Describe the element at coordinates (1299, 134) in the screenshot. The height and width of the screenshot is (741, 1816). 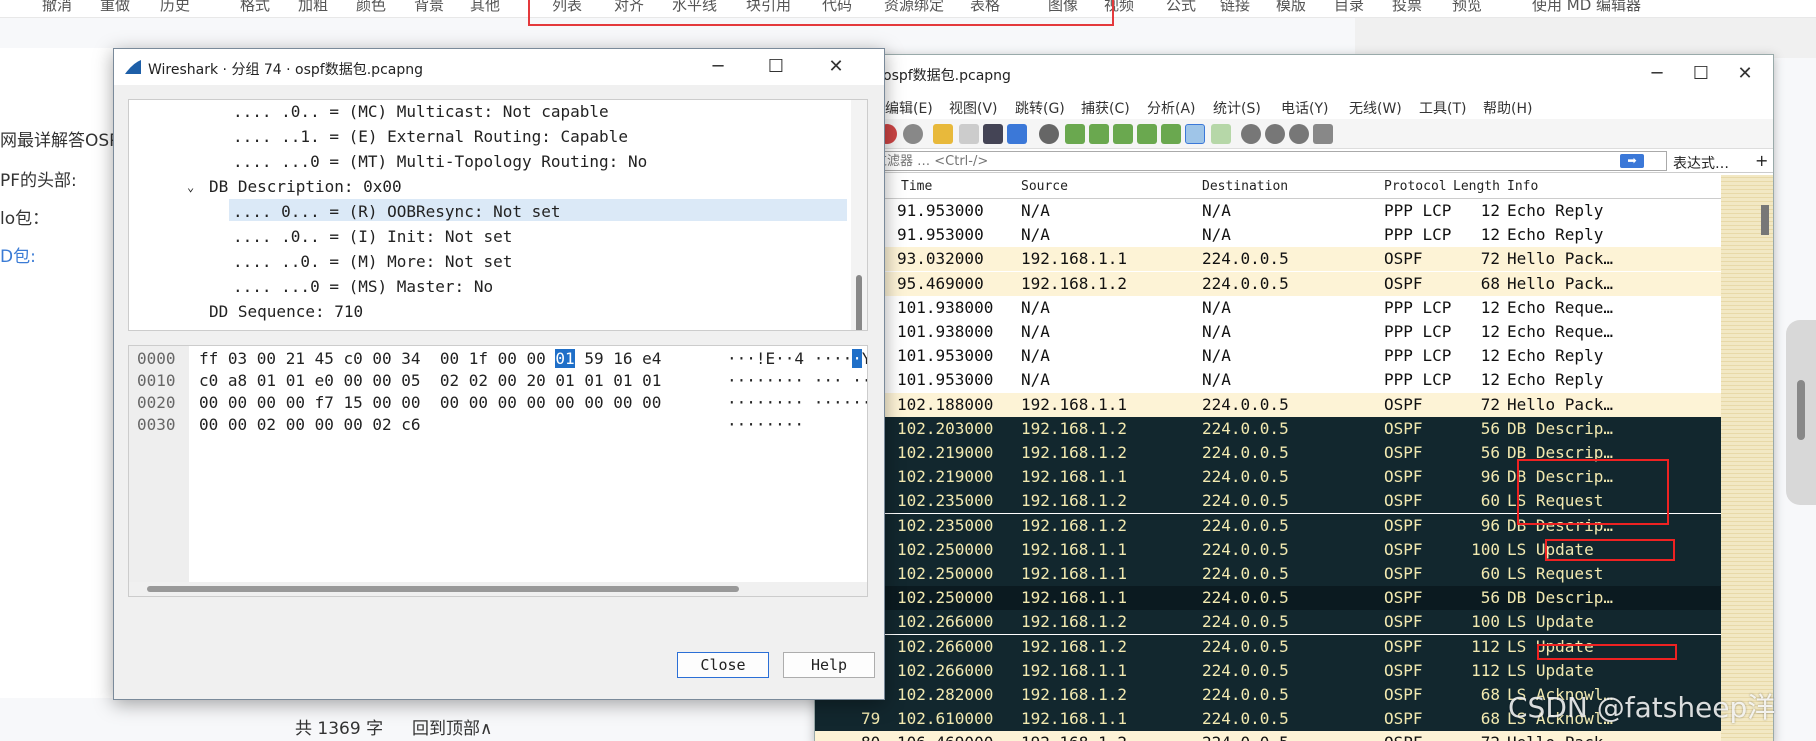
I see `zoom-reset-icon` at that location.